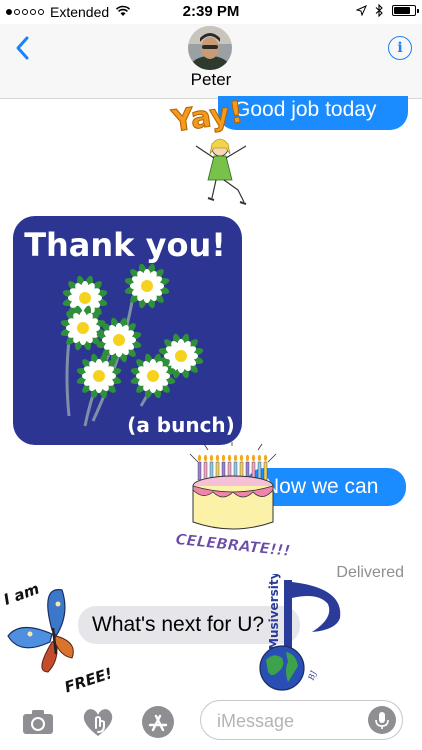  What do you see at coordinates (210, 48) in the screenshot?
I see `contact-avatar` at bounding box center [210, 48].